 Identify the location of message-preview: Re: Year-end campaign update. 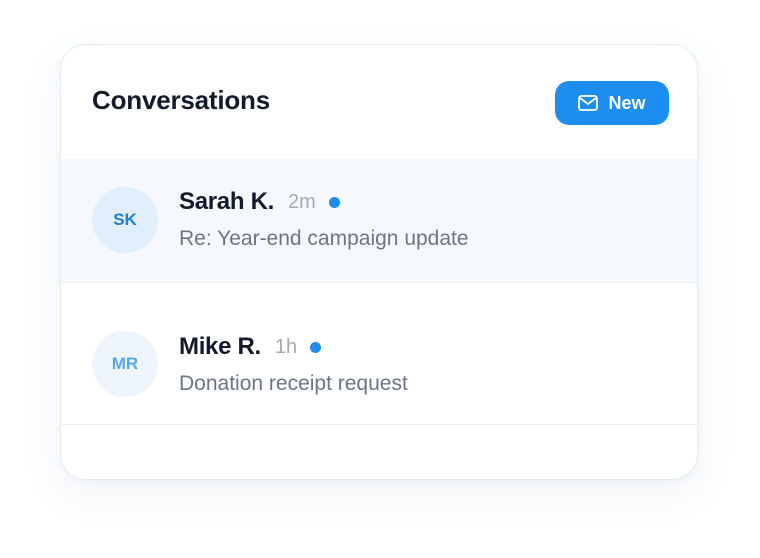
(324, 238).